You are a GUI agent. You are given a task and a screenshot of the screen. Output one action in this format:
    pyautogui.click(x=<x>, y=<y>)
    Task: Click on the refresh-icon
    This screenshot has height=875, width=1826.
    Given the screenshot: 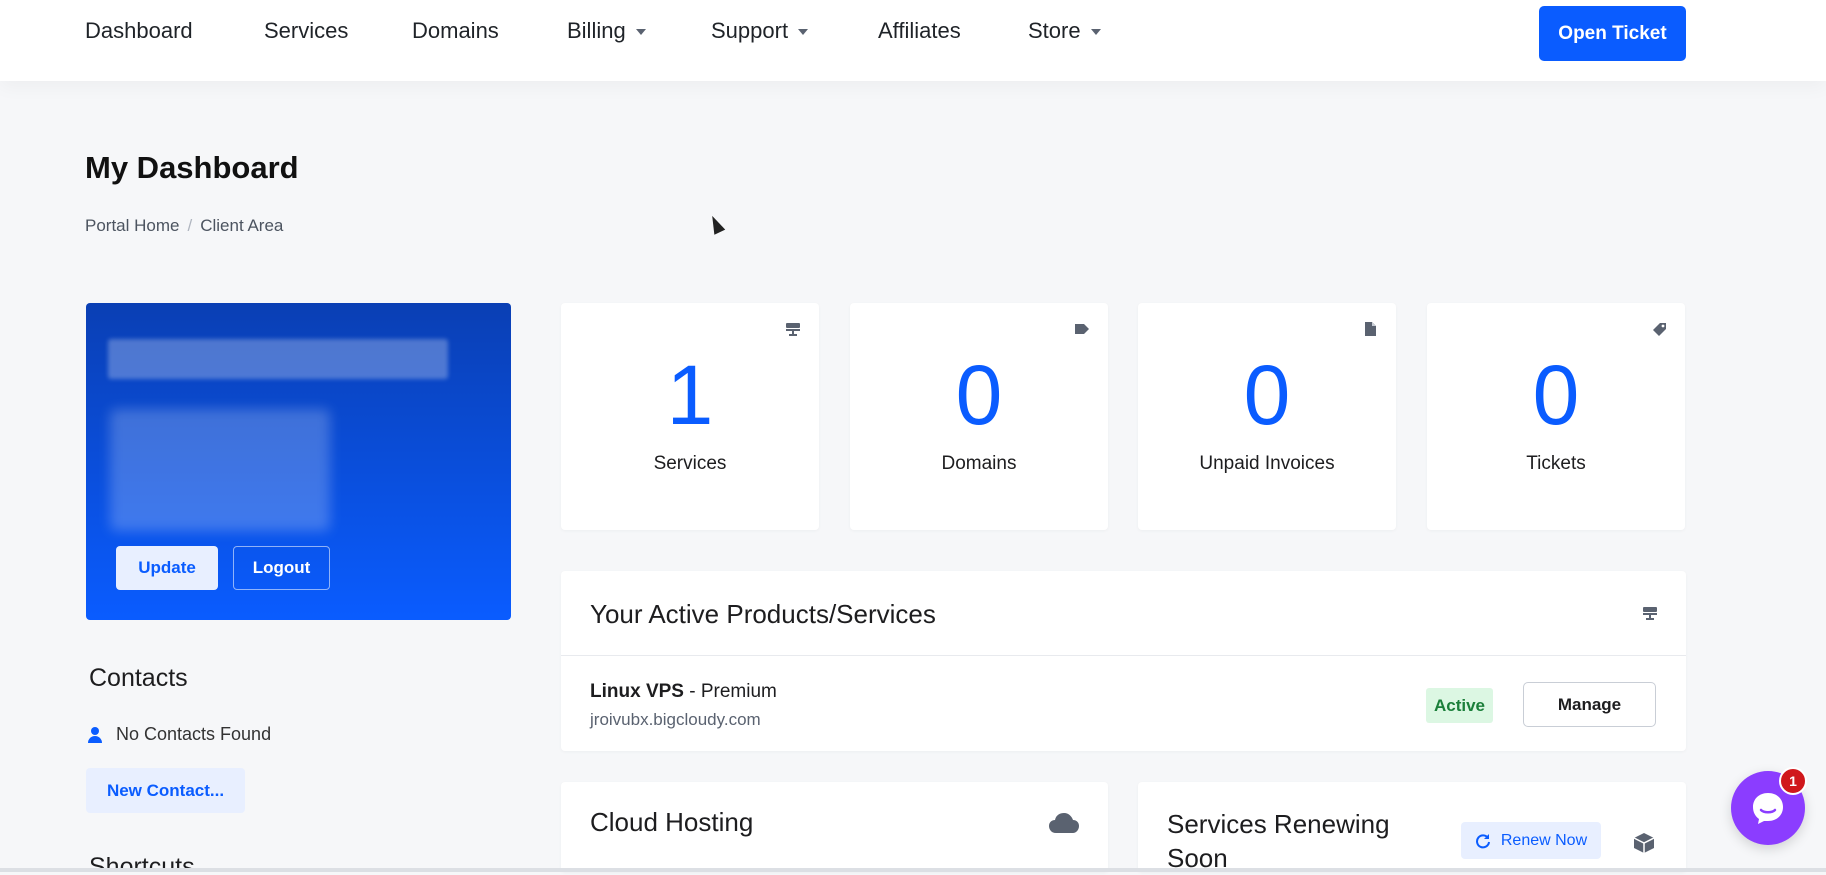 What is the action you would take?
    pyautogui.click(x=1482, y=840)
    